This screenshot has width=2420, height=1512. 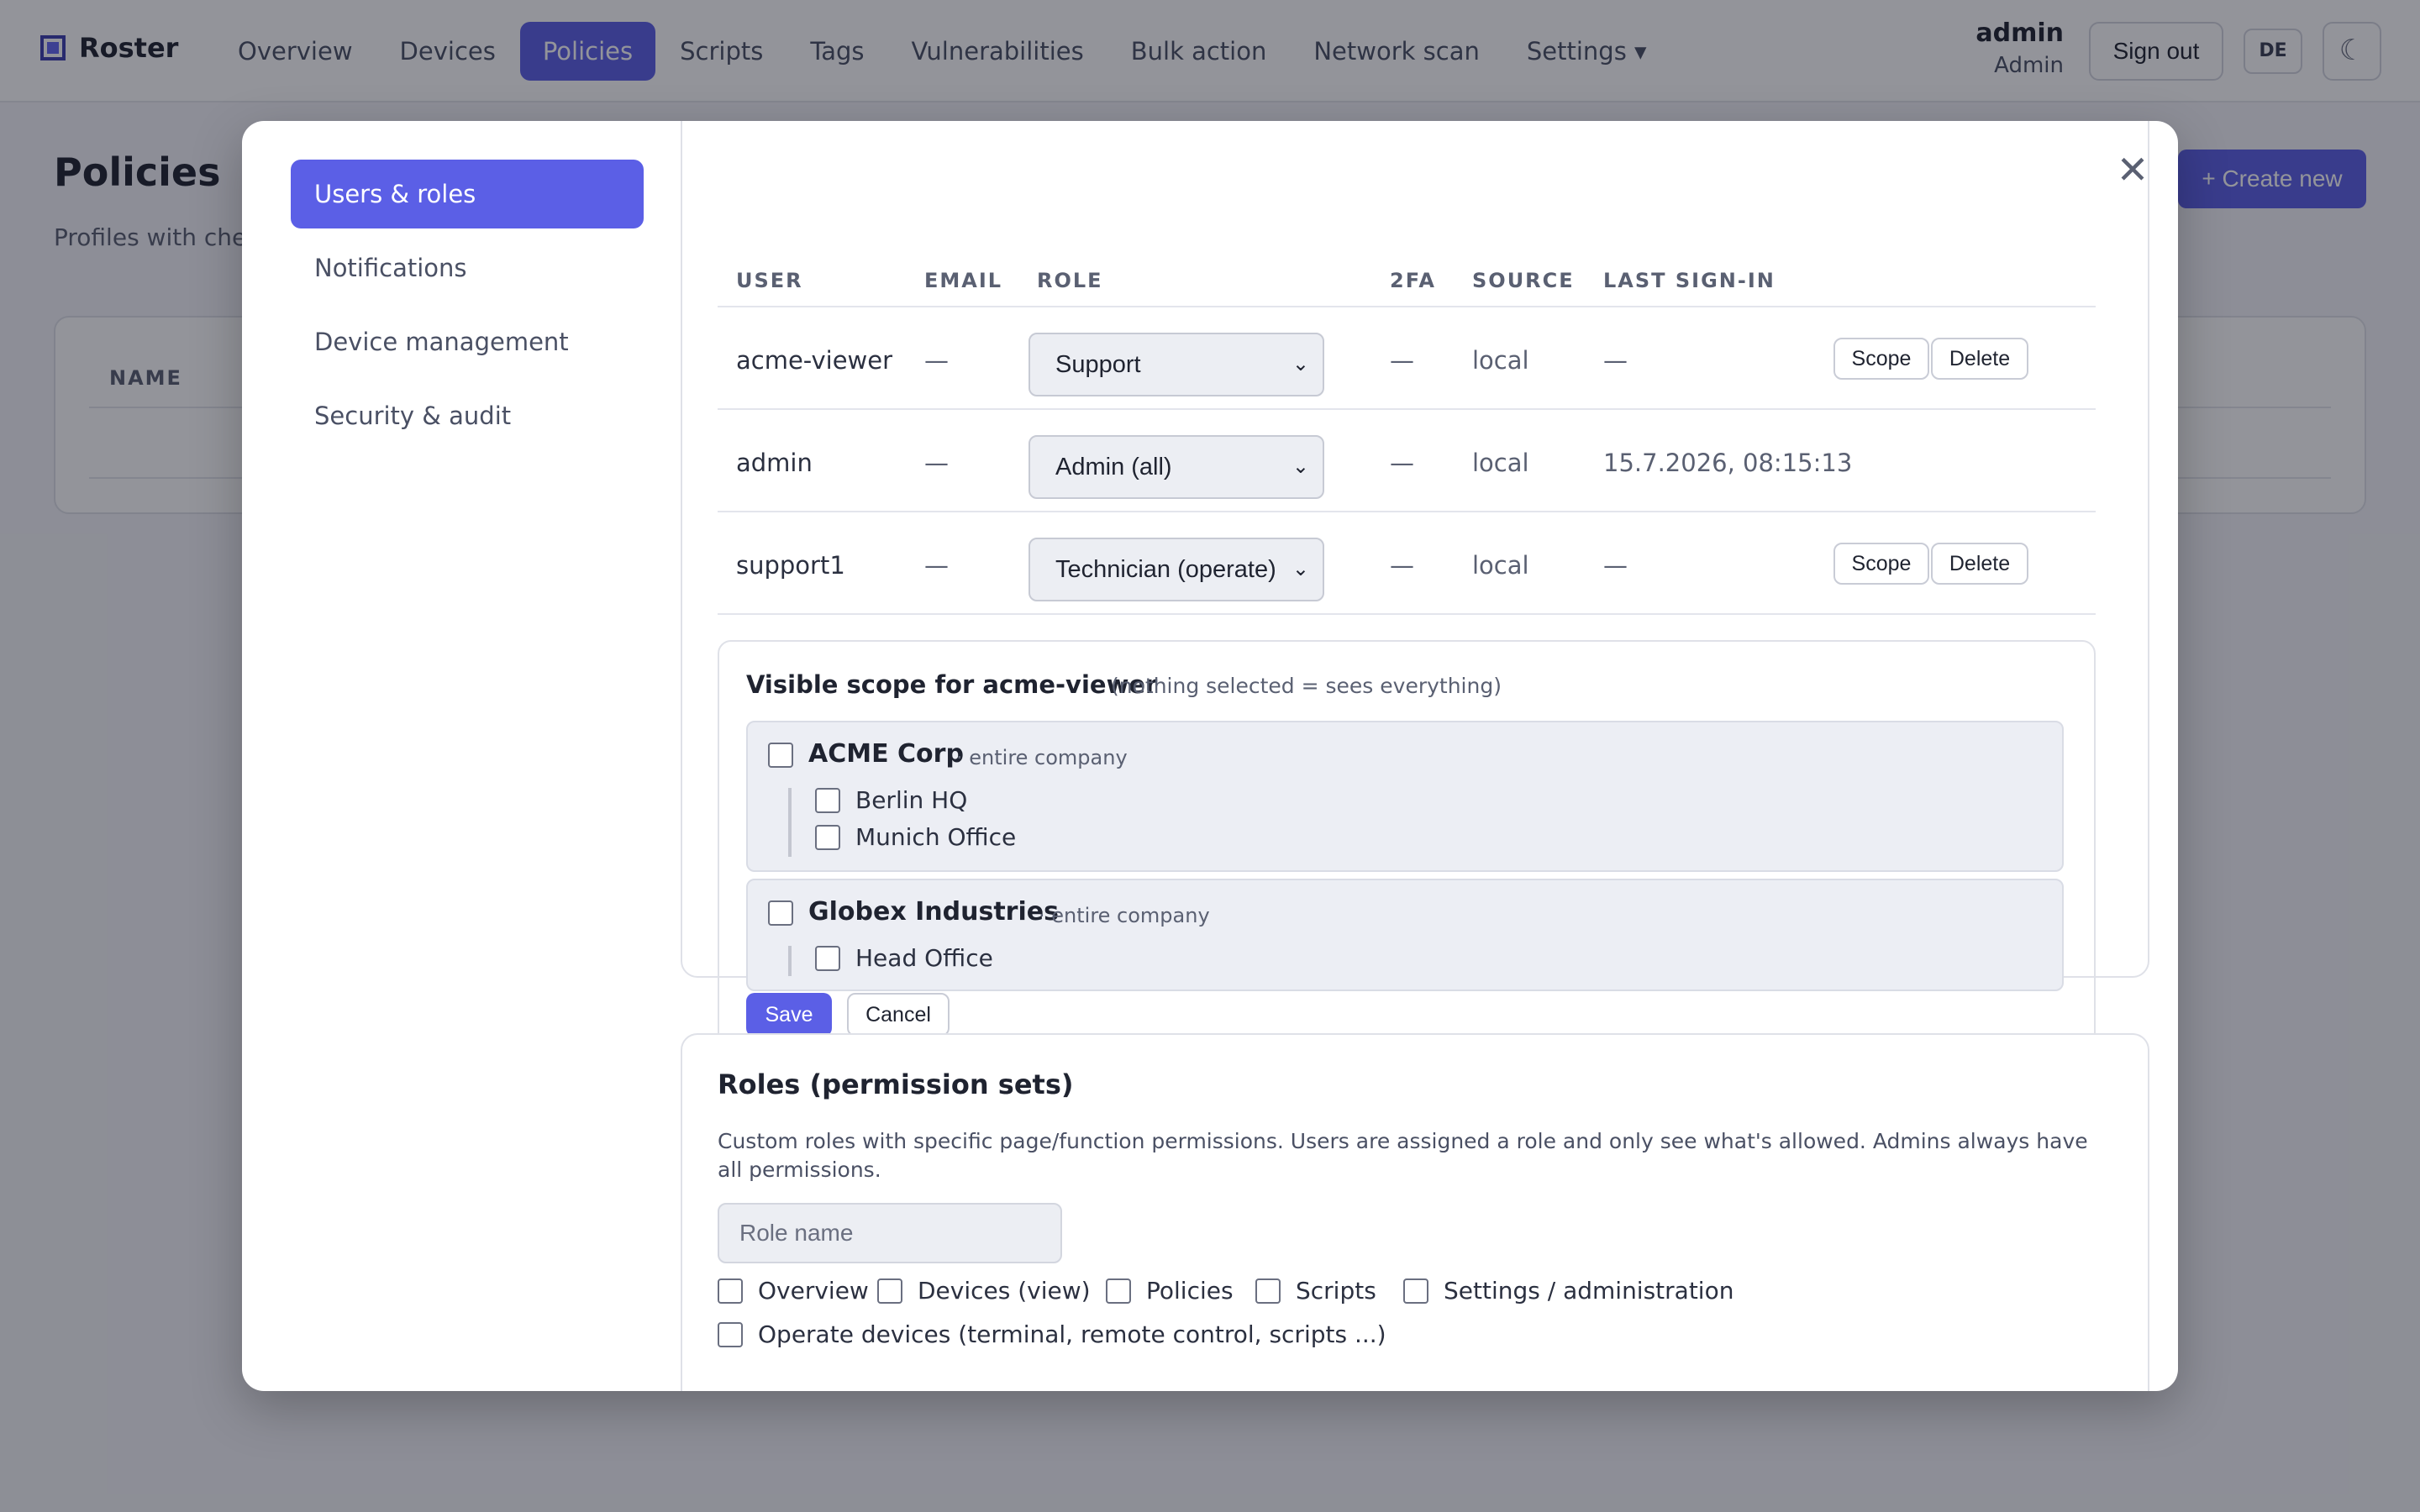 I want to click on col-header-role: ROLE, so click(x=1070, y=280).